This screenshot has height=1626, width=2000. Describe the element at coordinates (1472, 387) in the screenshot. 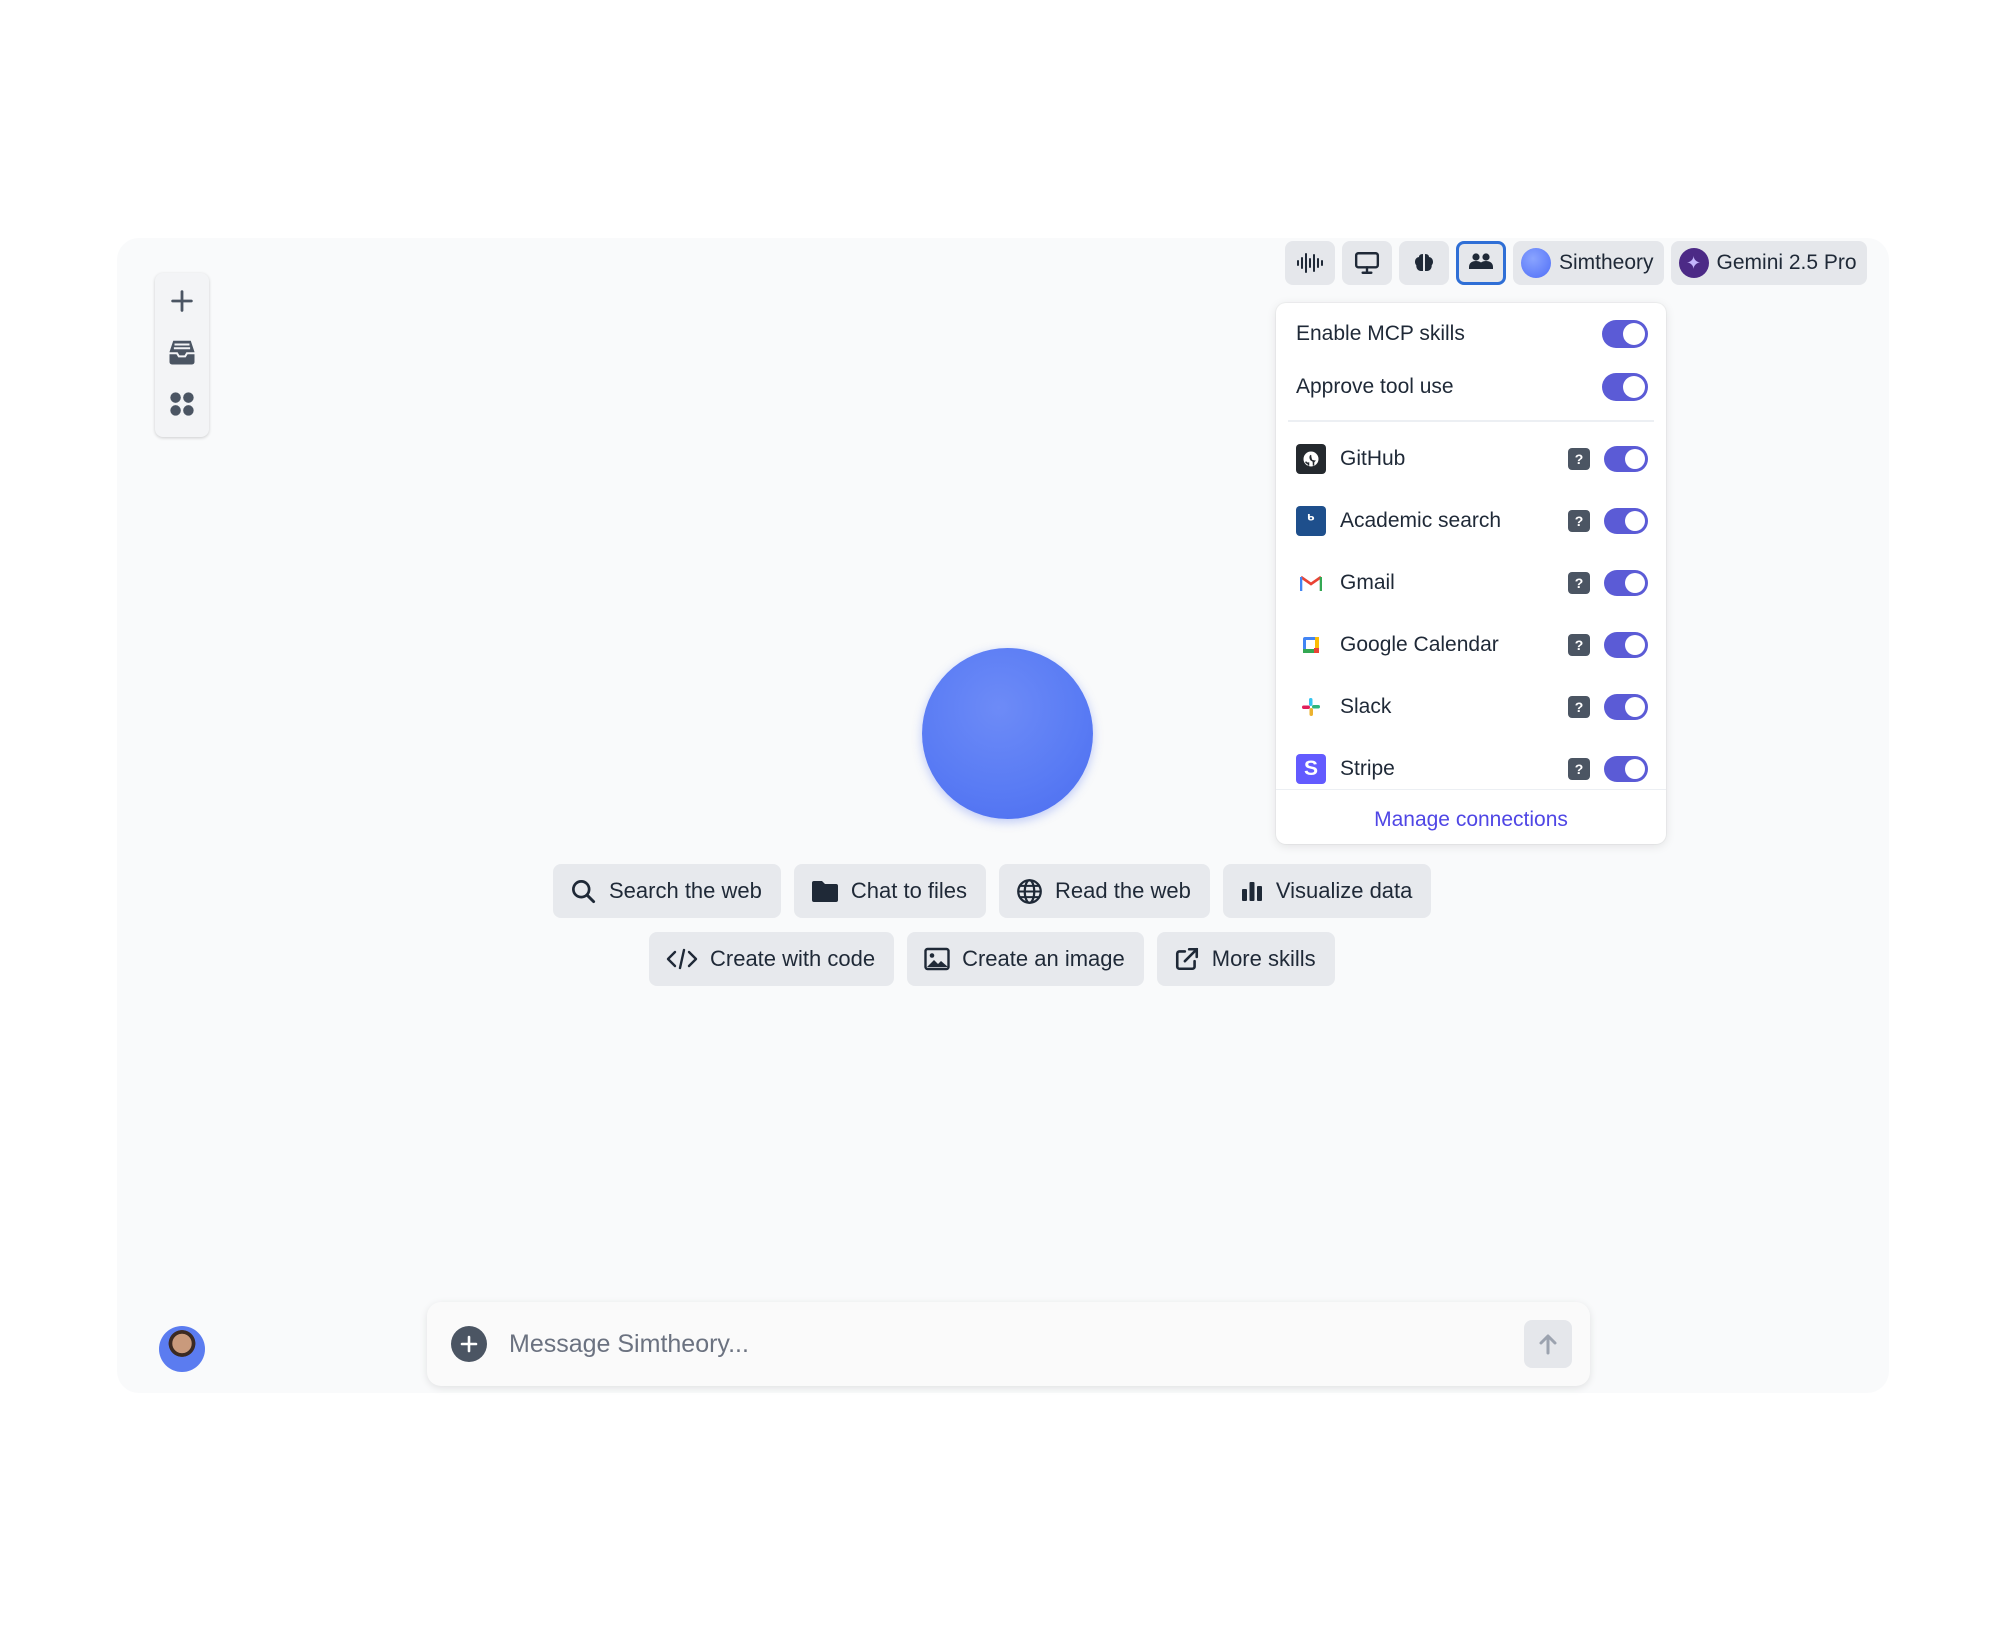

I see `approve-tool-use-row: Approve tool use` at that location.